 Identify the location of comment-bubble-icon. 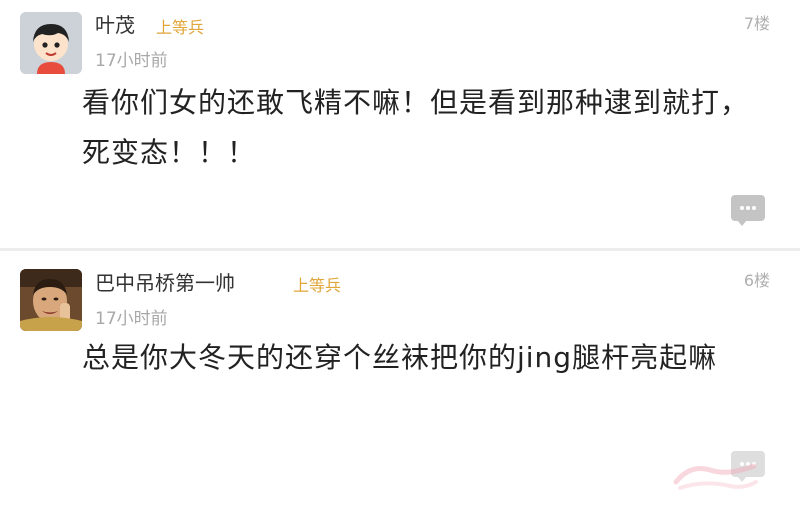
(748, 208).